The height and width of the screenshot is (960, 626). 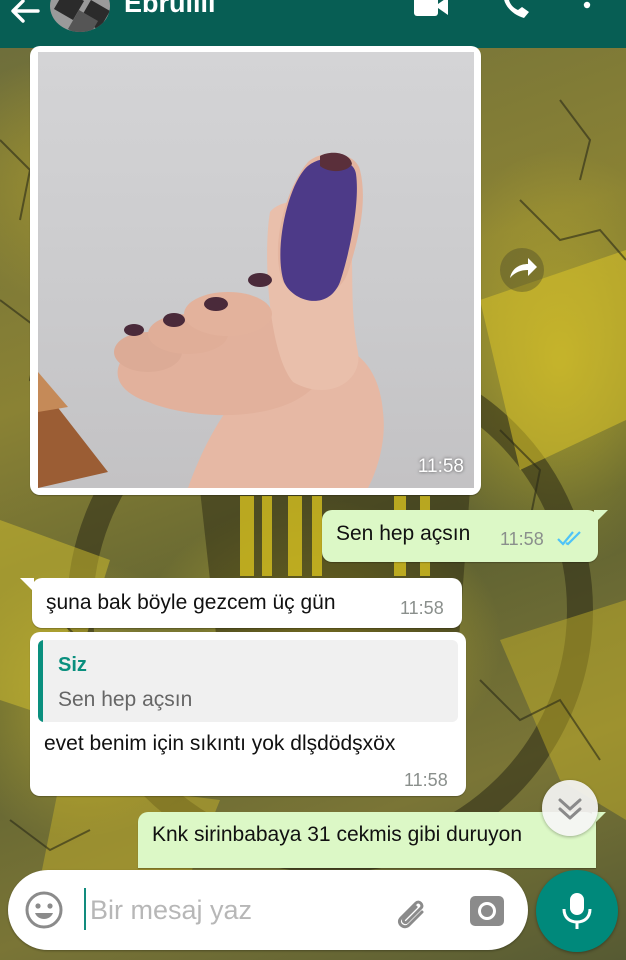 I want to click on quote-text: Sen hep açsın, so click(x=125, y=699).